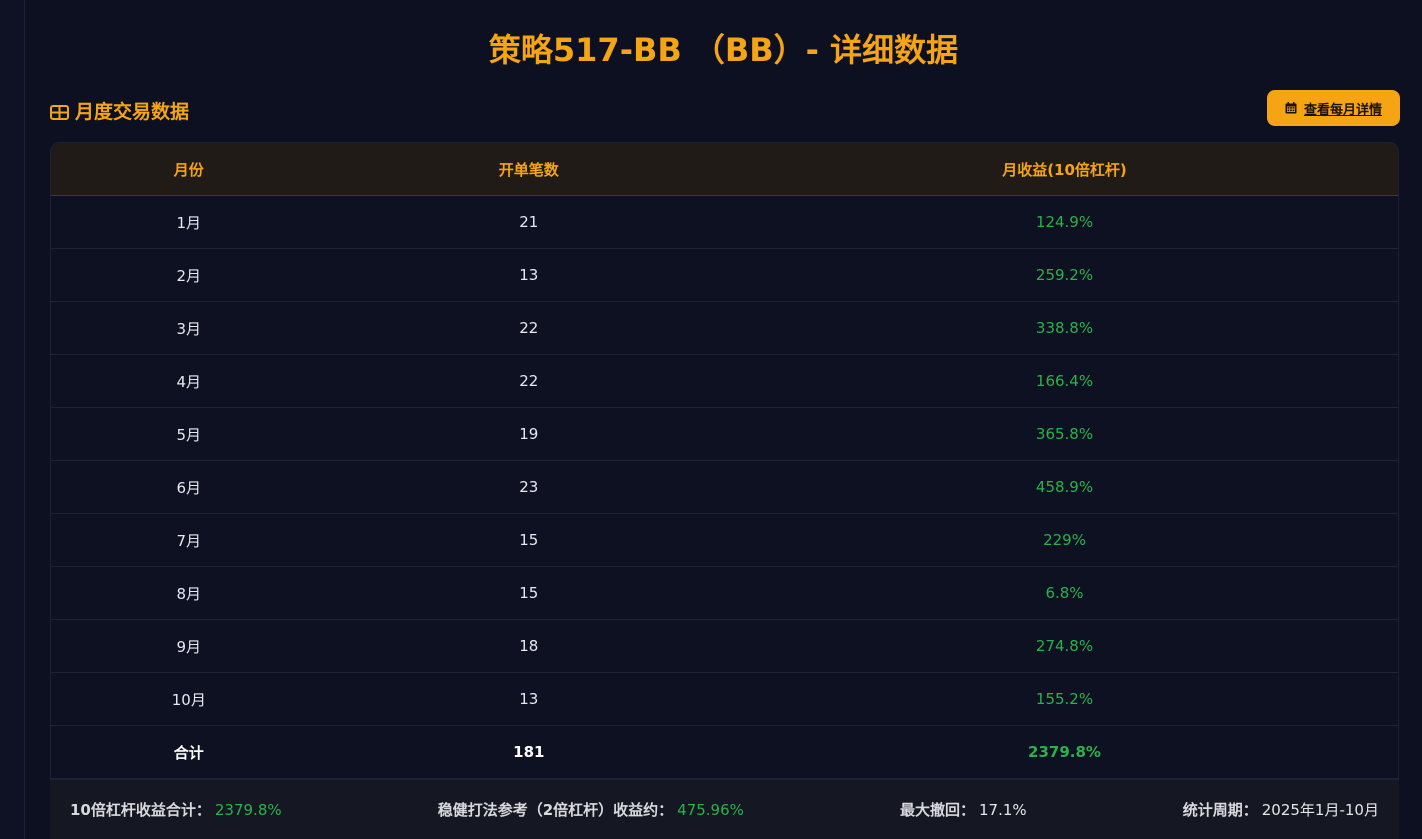 The height and width of the screenshot is (839, 1422). What do you see at coordinates (1064, 381) in the screenshot?
I see `cell-return: 166.4%` at bounding box center [1064, 381].